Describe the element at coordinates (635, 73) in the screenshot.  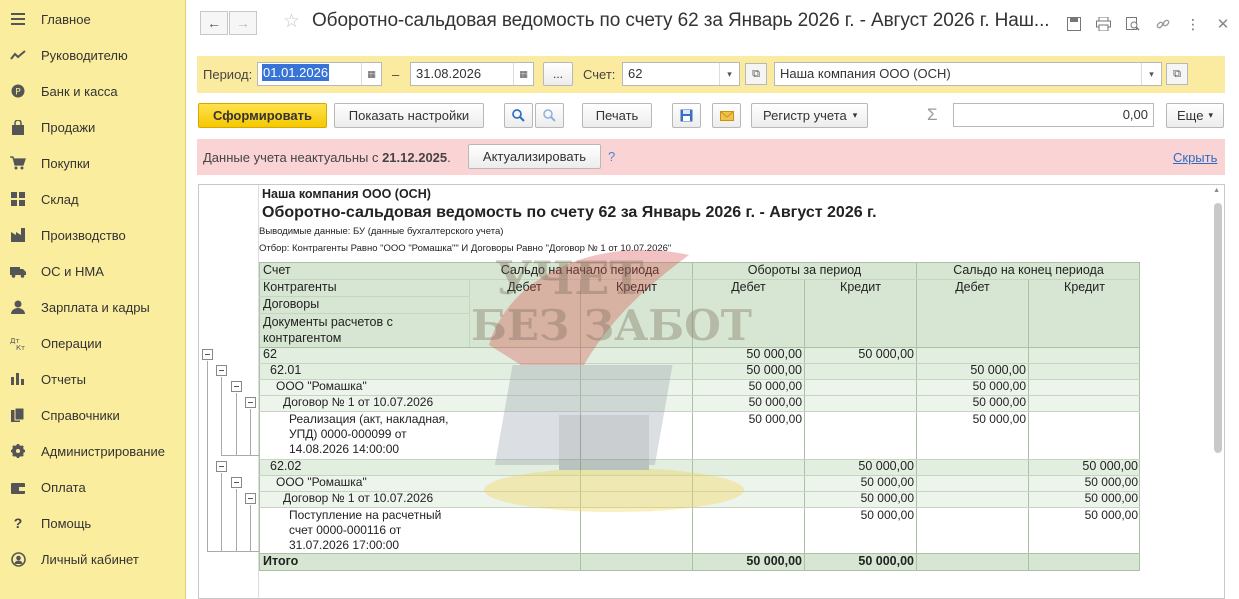
I see `account-value: 62` at that location.